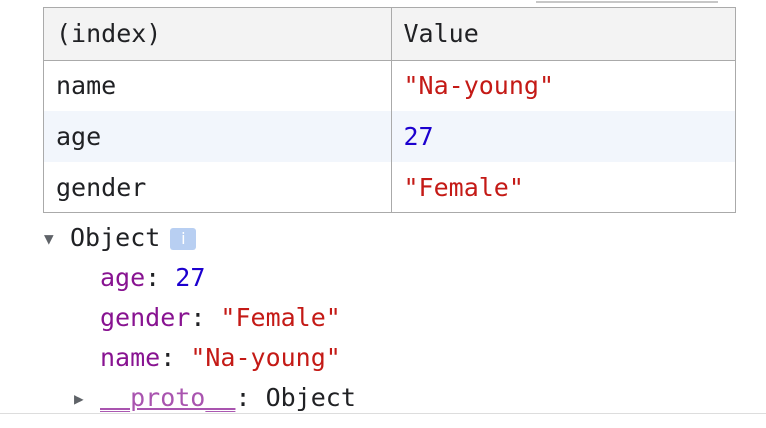 Image resolution: width=766 pixels, height=428 pixels. I want to click on property-value: "Na-young", so click(265, 357).